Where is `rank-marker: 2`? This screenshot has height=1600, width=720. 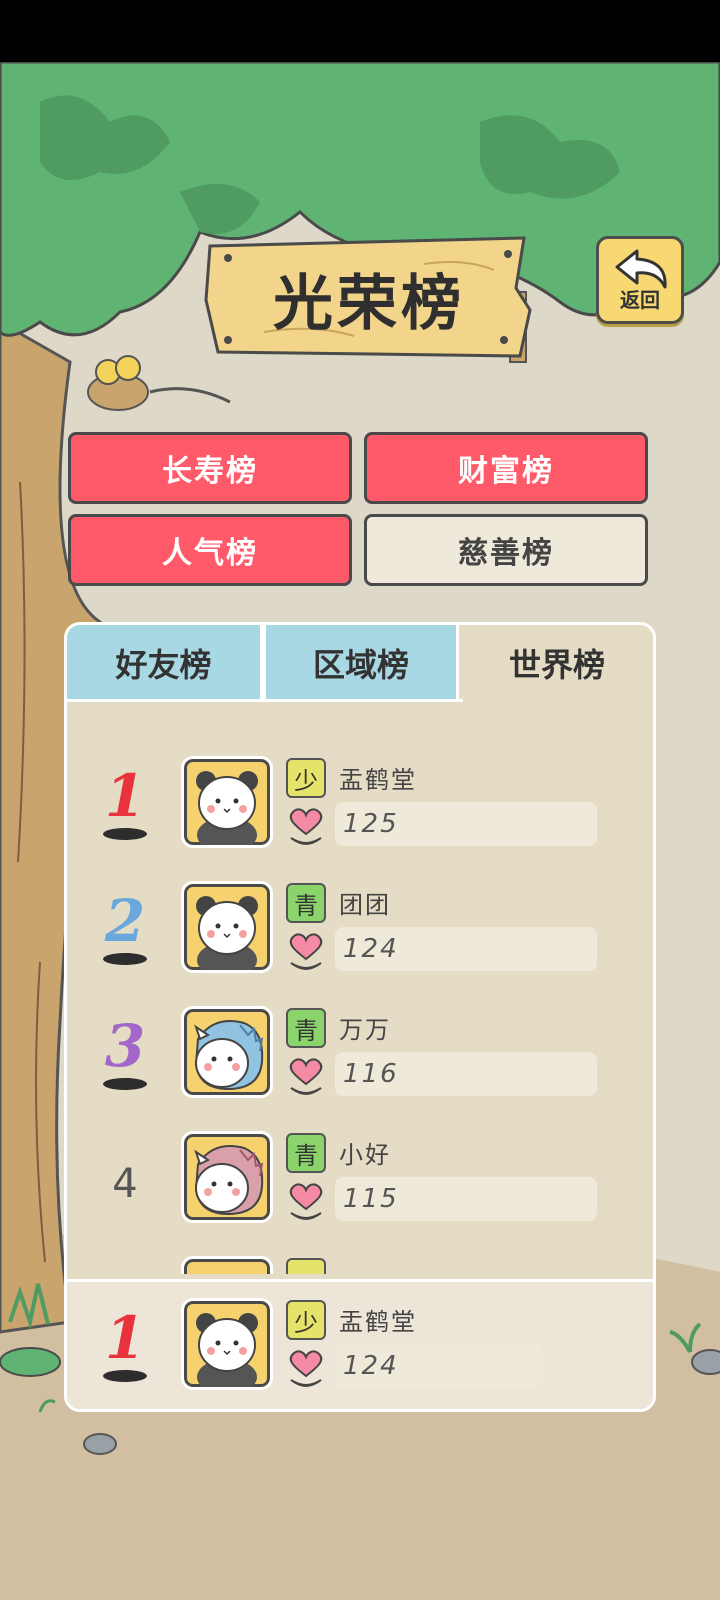 rank-marker: 2 is located at coordinates (125, 932).